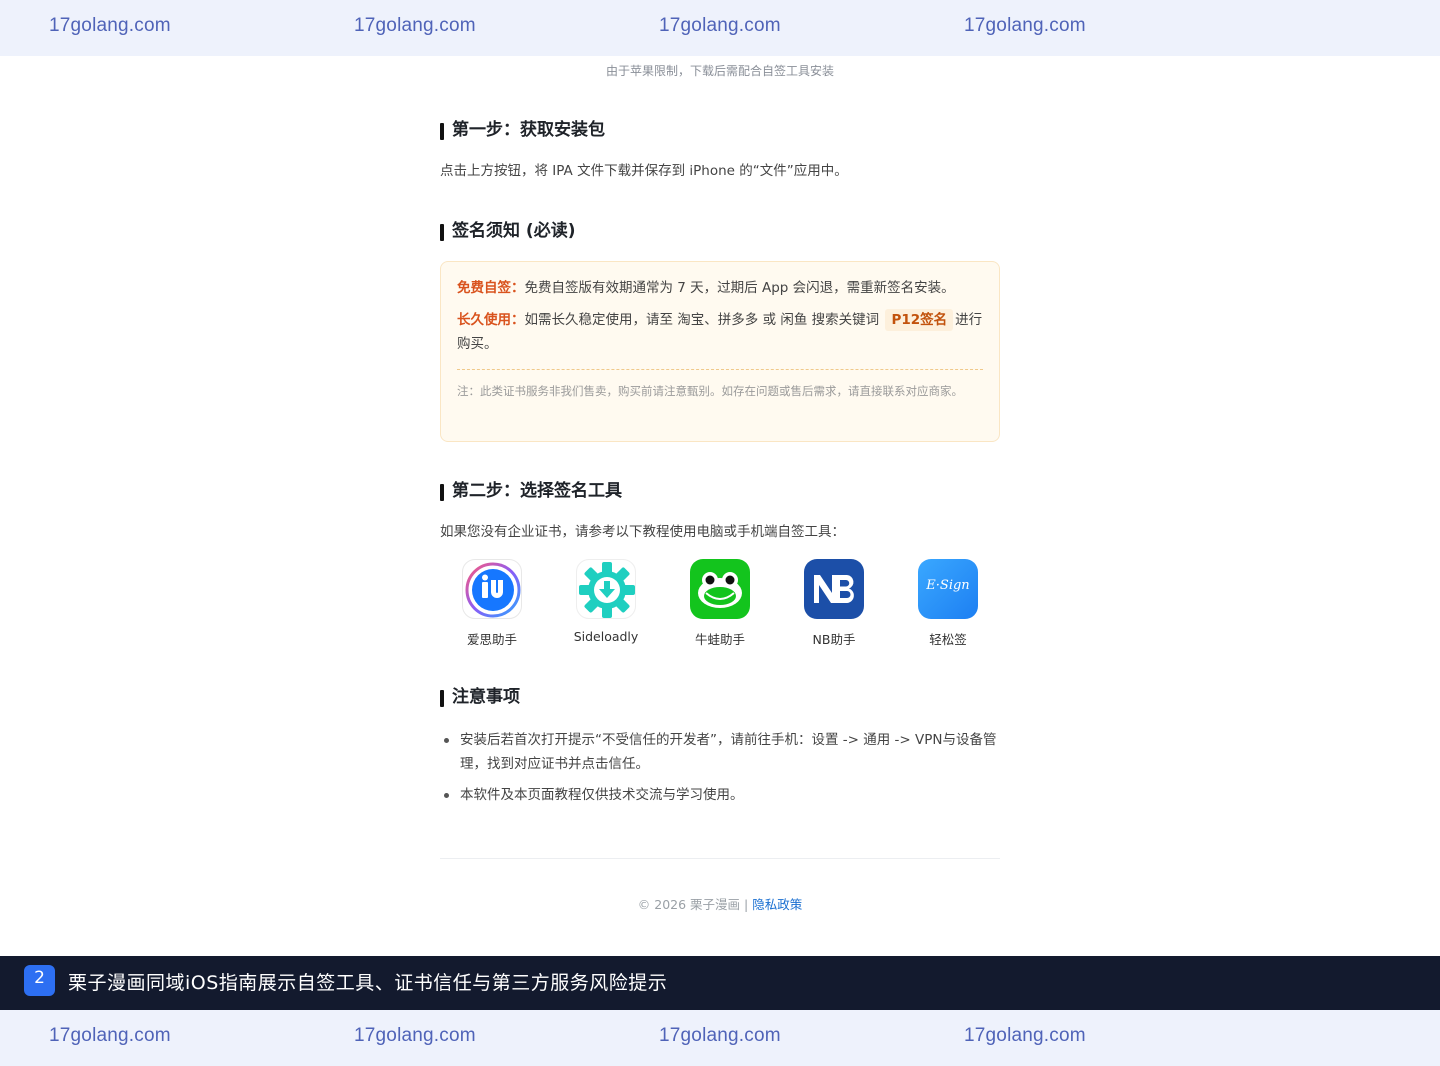 This screenshot has width=1440, height=1066. What do you see at coordinates (919, 320) in the screenshot?
I see `p12-keyword-badge: P12签名` at bounding box center [919, 320].